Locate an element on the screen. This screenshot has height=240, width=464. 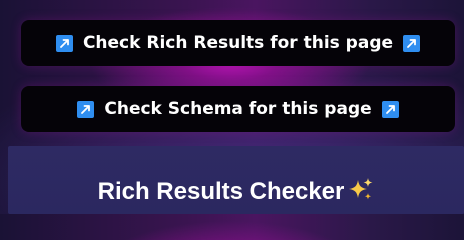
sparkles-icon is located at coordinates (361, 189).